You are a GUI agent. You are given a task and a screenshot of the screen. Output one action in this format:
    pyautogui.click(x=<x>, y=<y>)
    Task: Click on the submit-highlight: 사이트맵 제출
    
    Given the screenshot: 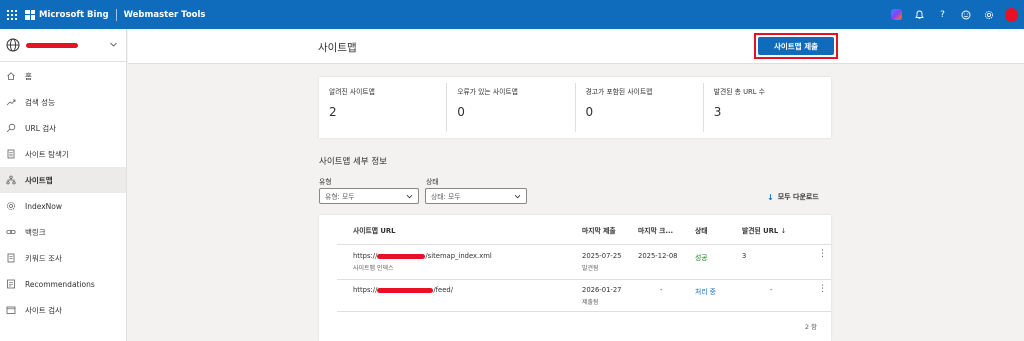 What is the action you would take?
    pyautogui.click(x=796, y=46)
    